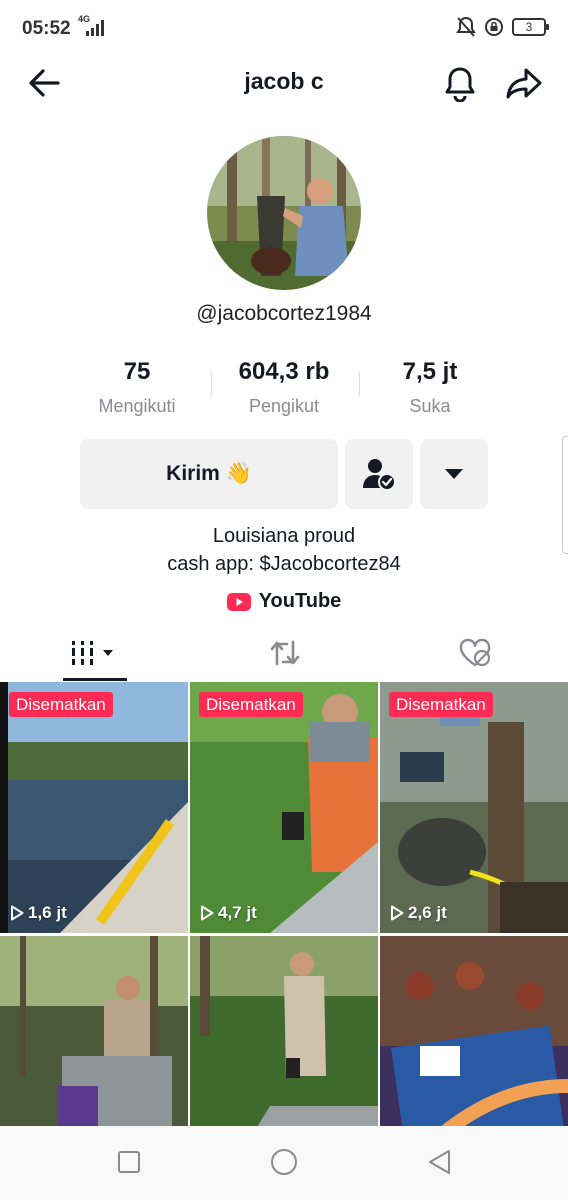 The height and width of the screenshot is (1200, 568). I want to click on content-tabs, so click(284, 654).